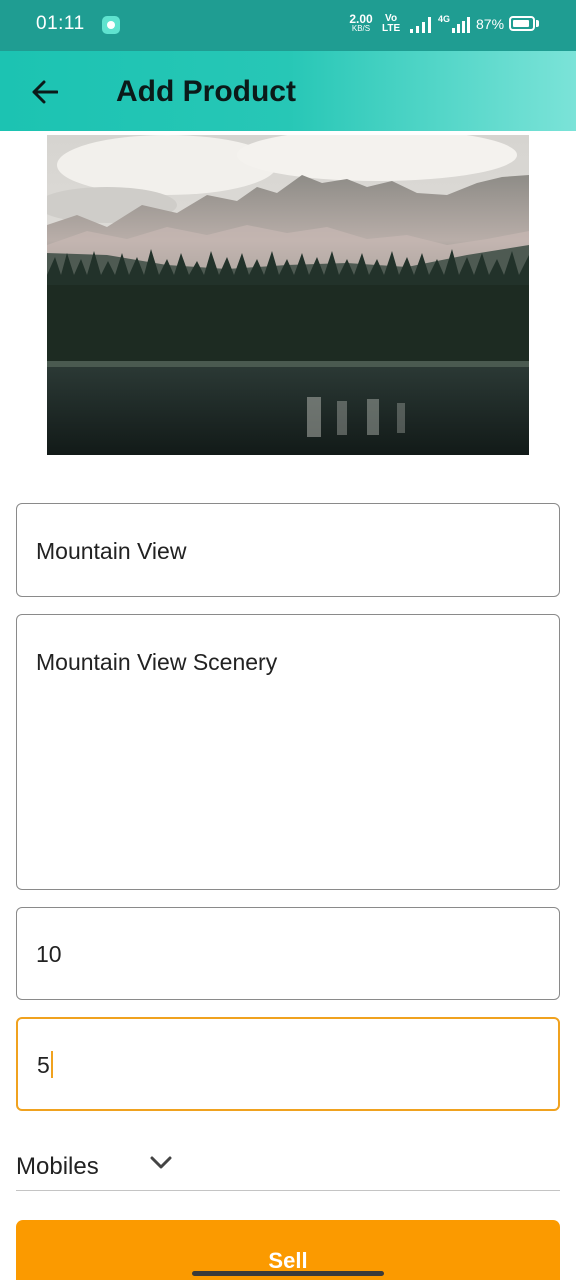  I want to click on category-selected: Mobiles, so click(57, 1166).